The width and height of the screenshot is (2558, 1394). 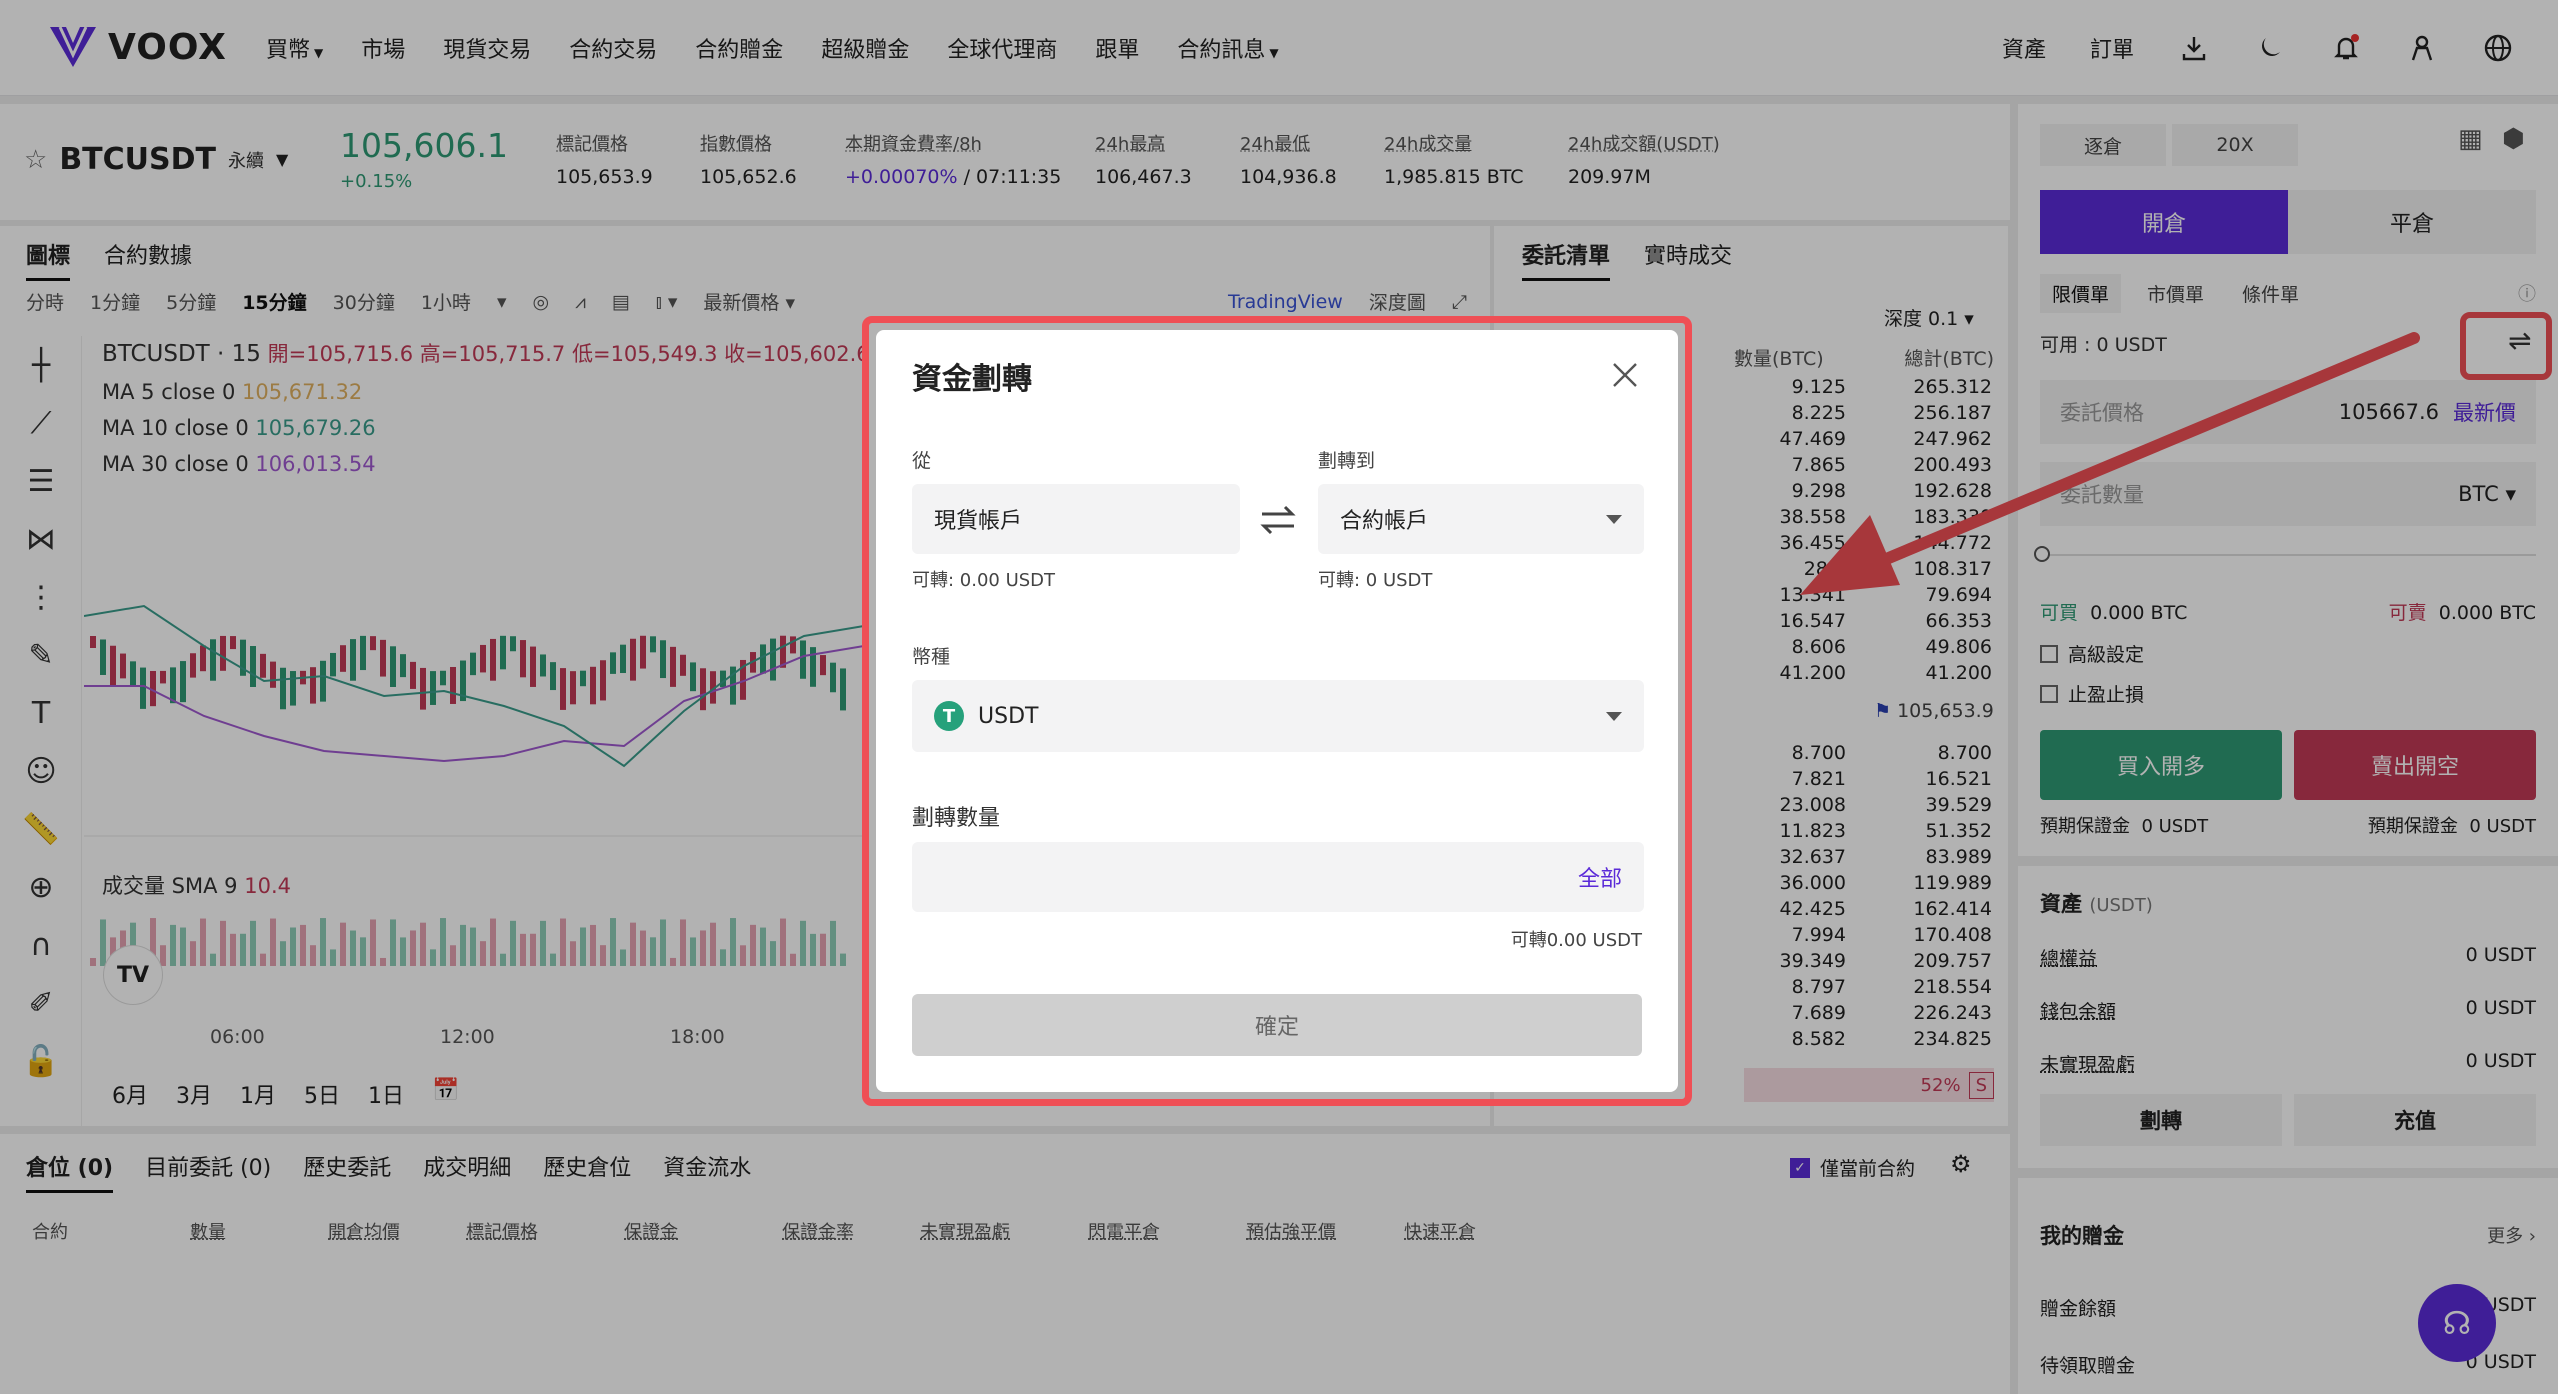 What do you see at coordinates (1481, 519) in the screenshot?
I see `to-account-select: 合約帳戶` at bounding box center [1481, 519].